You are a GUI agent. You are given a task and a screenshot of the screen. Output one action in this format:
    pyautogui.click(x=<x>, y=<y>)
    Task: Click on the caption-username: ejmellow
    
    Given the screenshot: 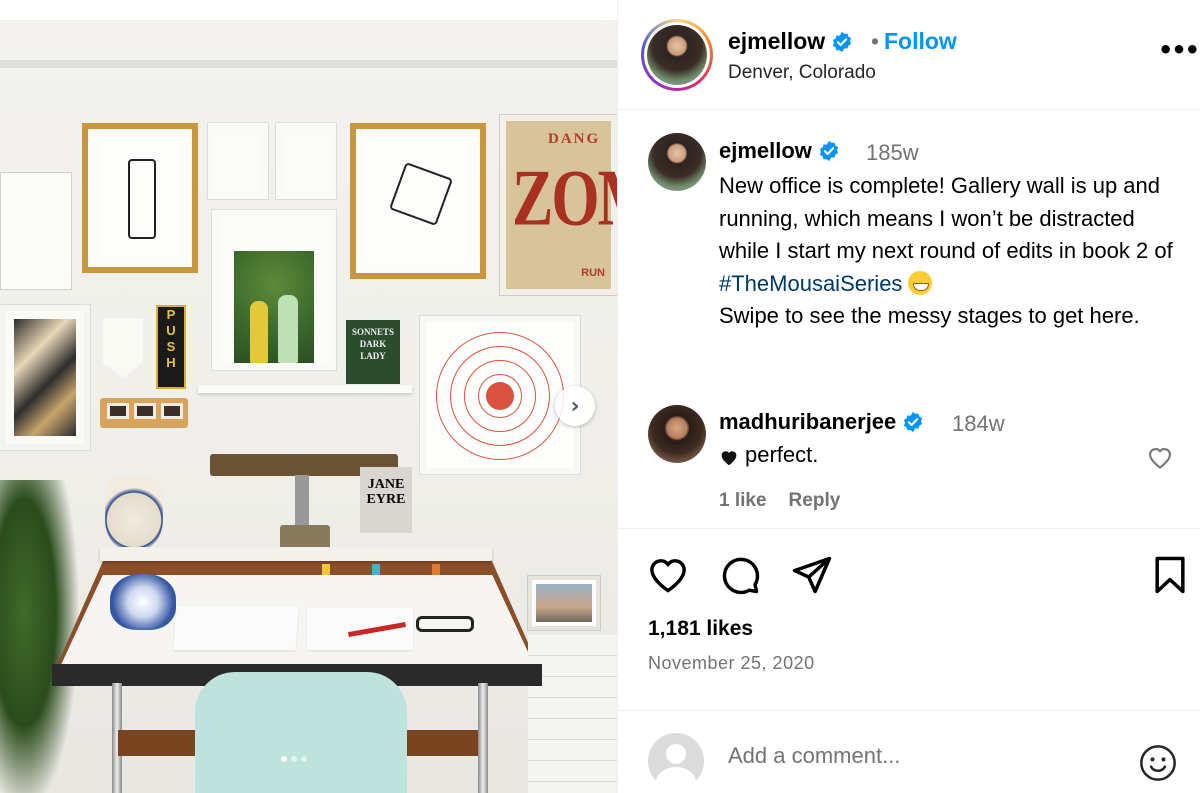 What is the action you would take?
    pyautogui.click(x=765, y=151)
    